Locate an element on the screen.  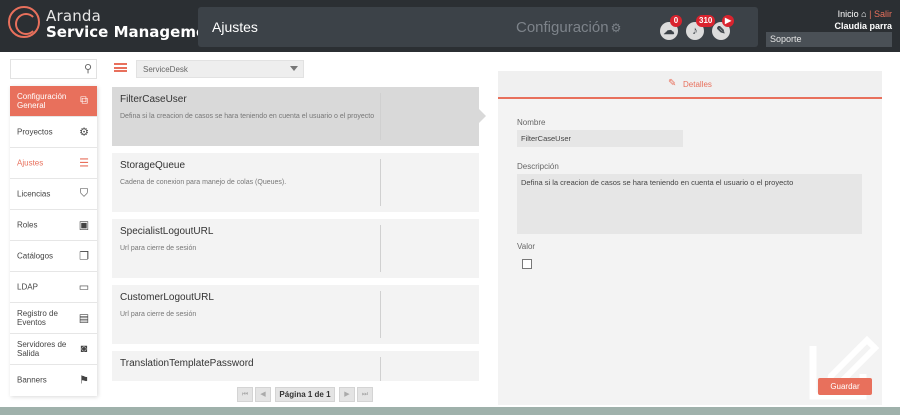
chevron-down-icon is located at coordinates (294, 68).